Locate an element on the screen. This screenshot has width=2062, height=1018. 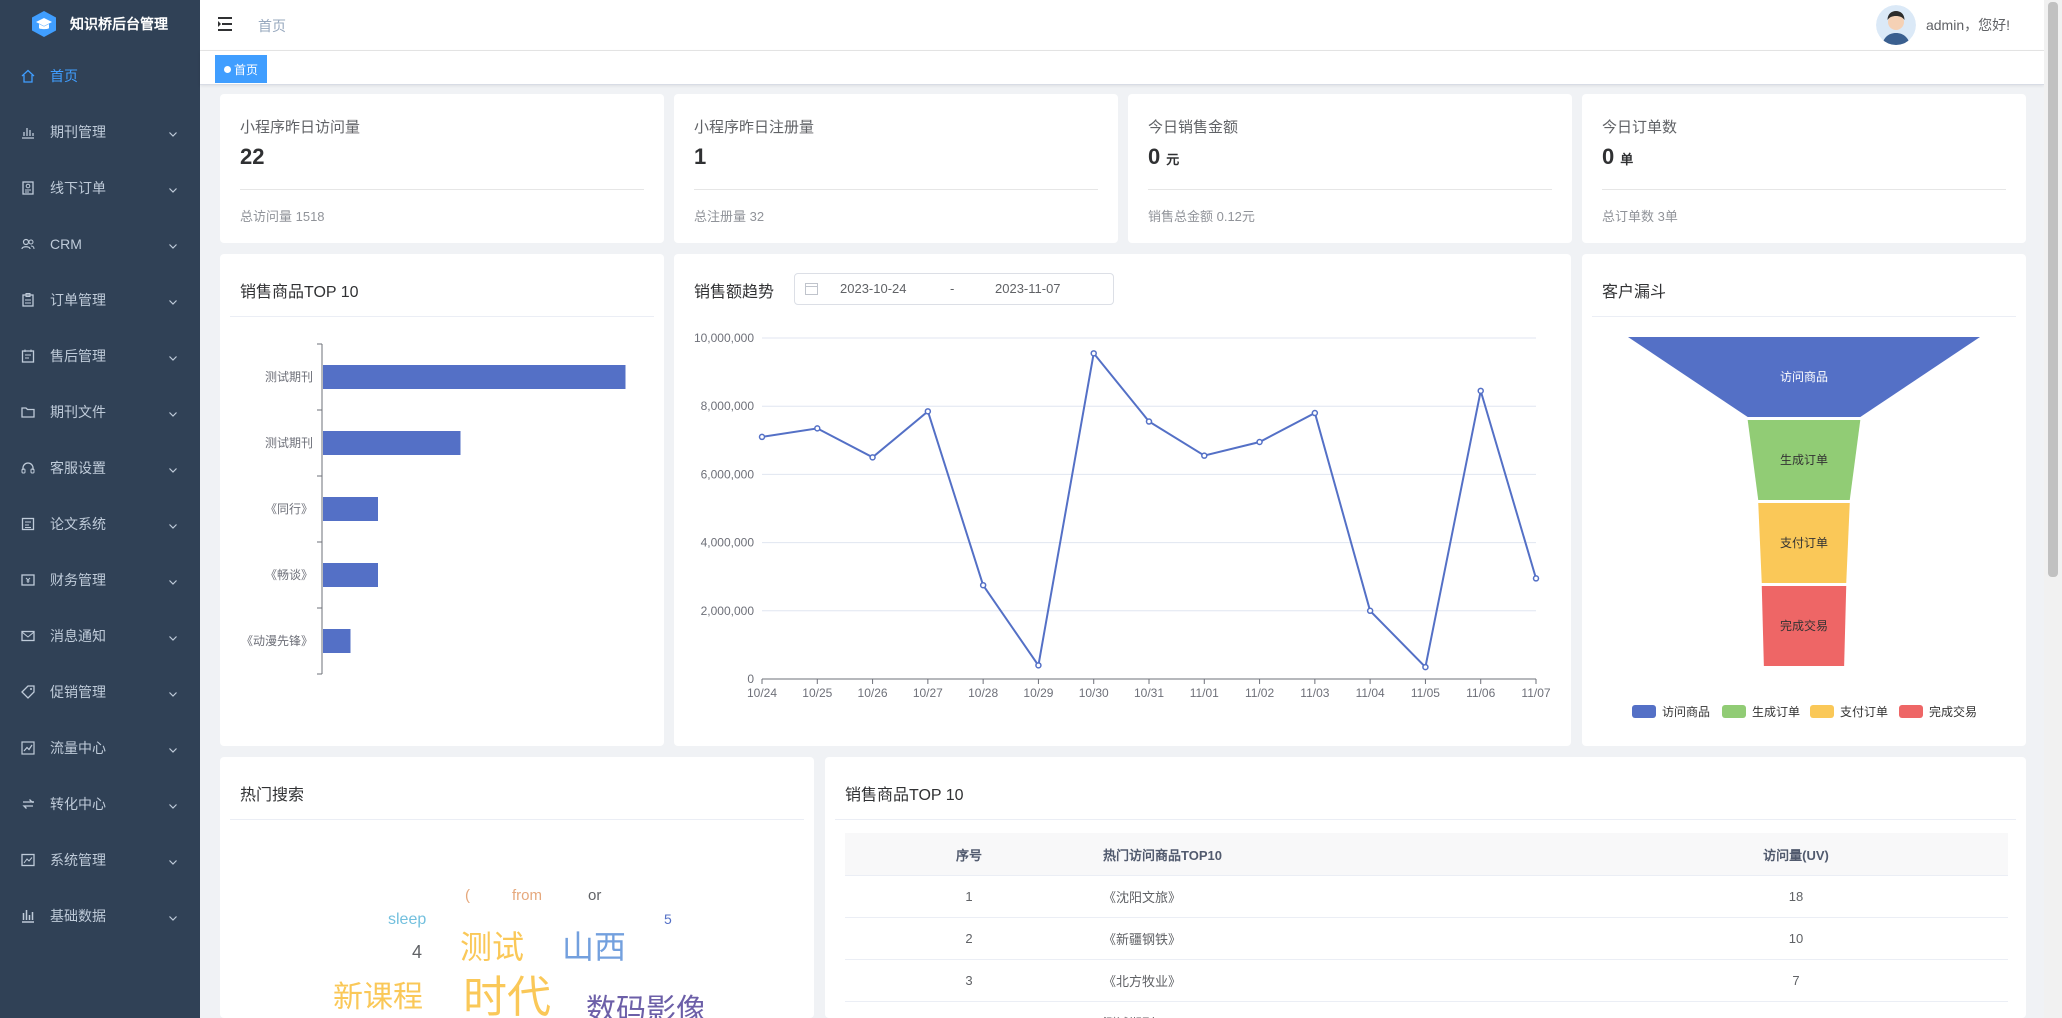
user-menu: admin，您好! is located at coordinates (1942, 25).